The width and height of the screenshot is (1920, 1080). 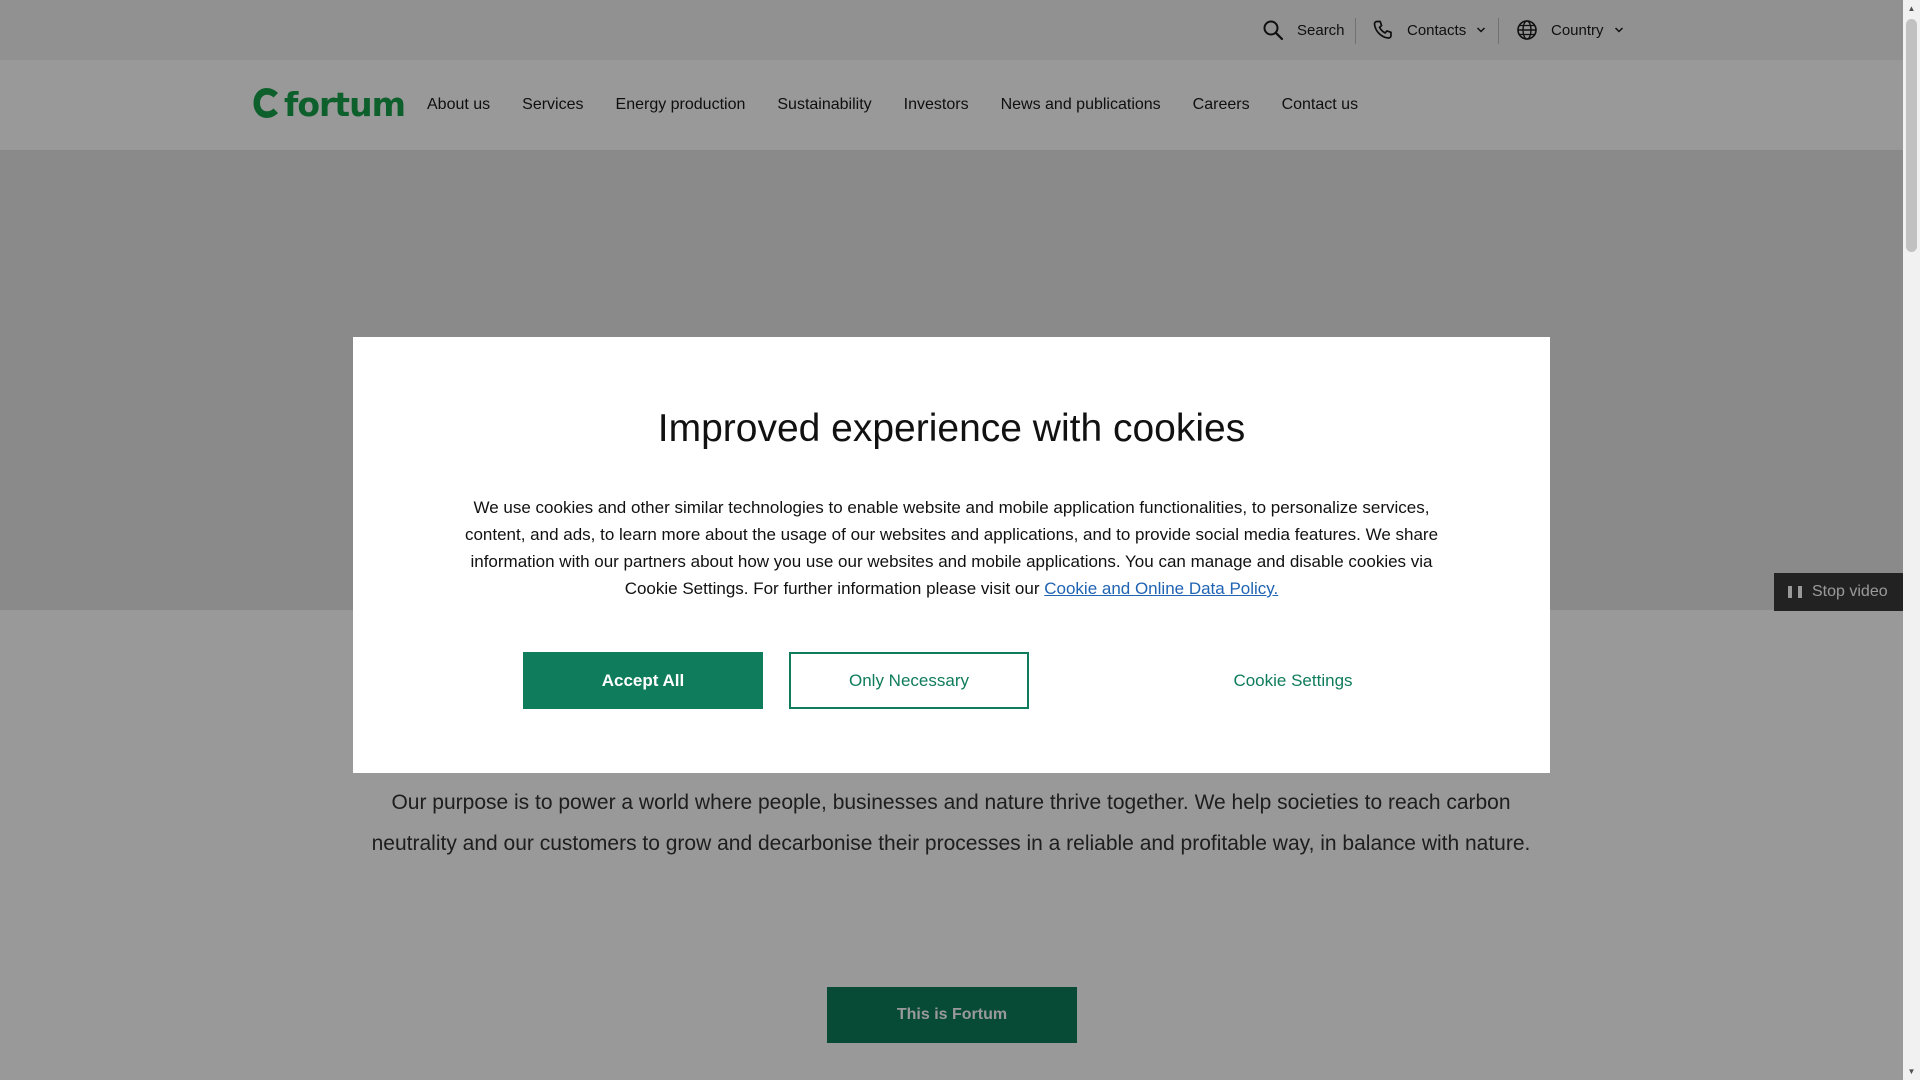 What do you see at coordinates (1161, 588) in the screenshot?
I see `cookie-policy-link: Cookie and Online Data Policy.` at bounding box center [1161, 588].